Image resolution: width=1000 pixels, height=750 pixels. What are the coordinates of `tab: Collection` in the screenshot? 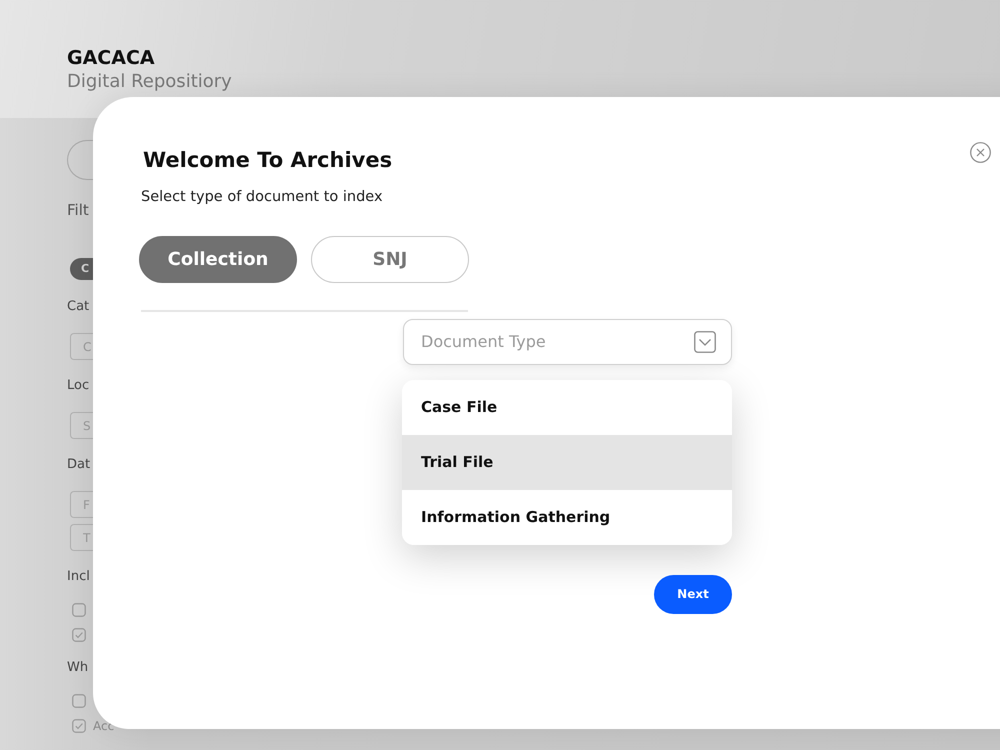 It's located at (218, 259).